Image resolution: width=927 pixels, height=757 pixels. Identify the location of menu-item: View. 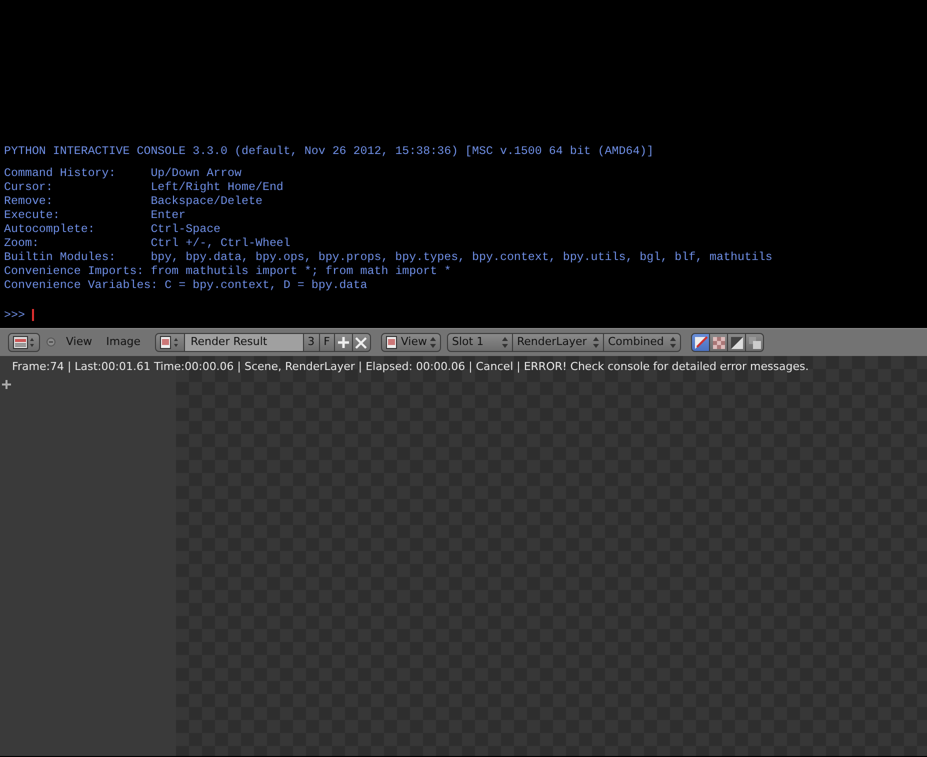
(79, 342).